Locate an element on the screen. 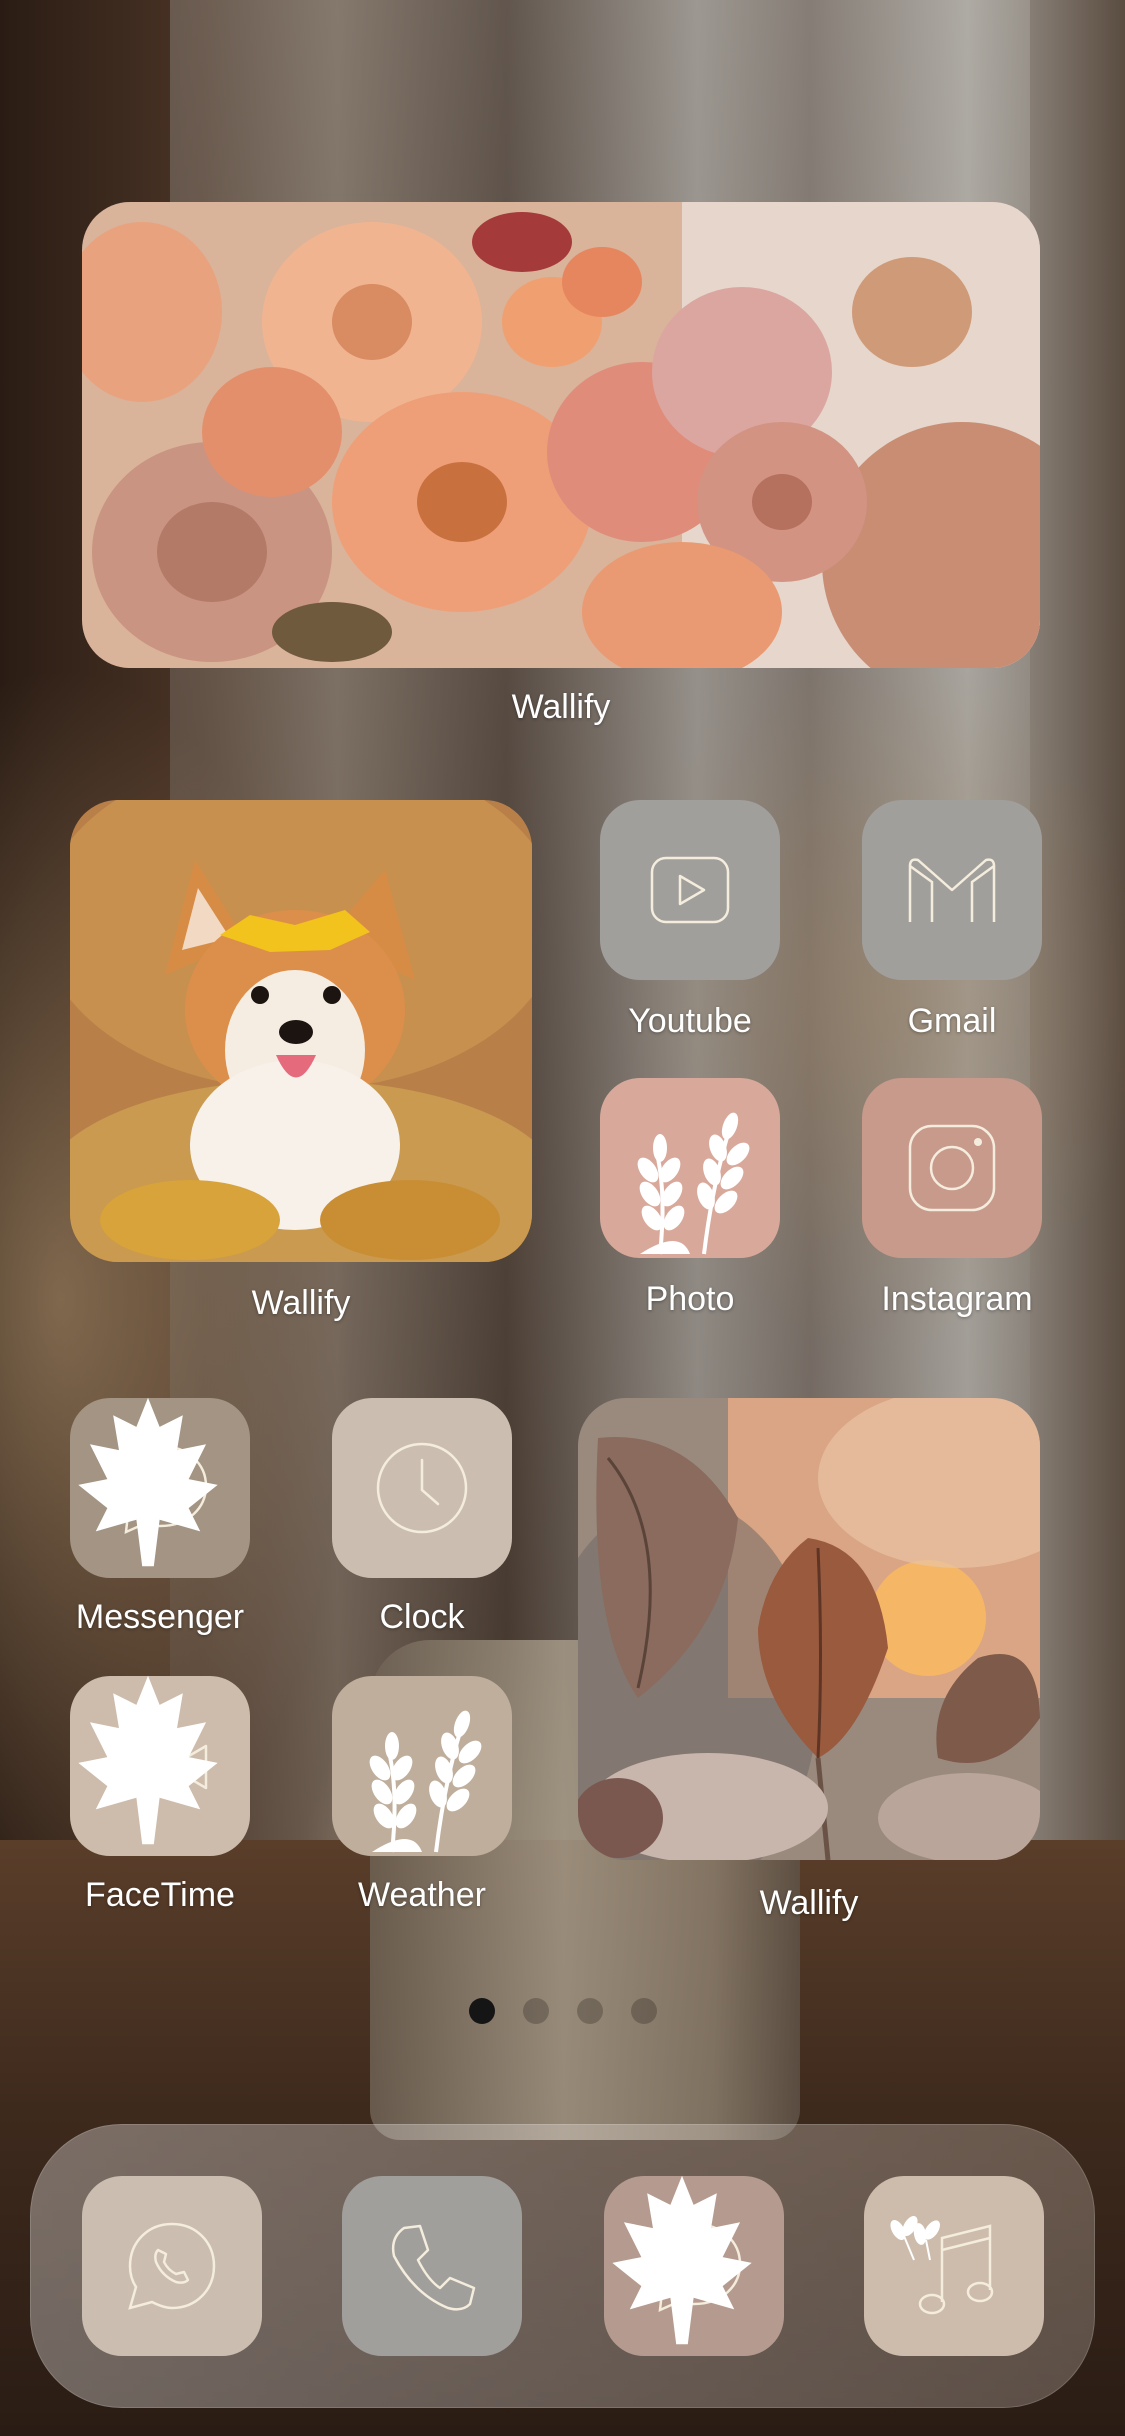 The height and width of the screenshot is (2436, 1125). app-label-clock: Clock is located at coordinates (422, 1617).